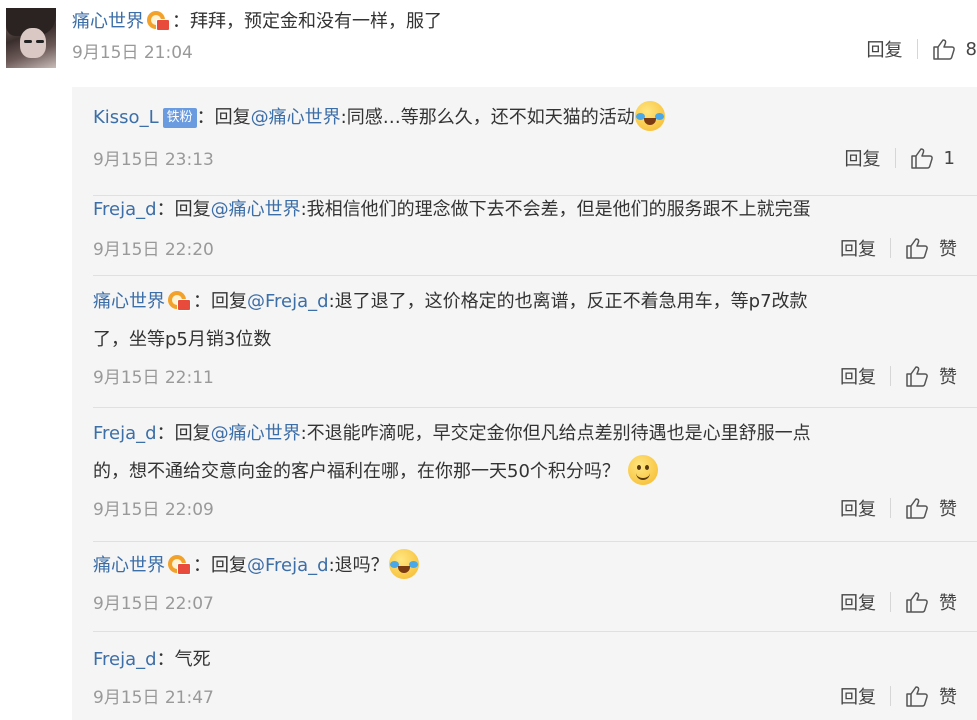 The width and height of the screenshot is (977, 720). Describe the element at coordinates (132, 53) in the screenshot. I see `comment-date: 9月15日 21:04` at that location.